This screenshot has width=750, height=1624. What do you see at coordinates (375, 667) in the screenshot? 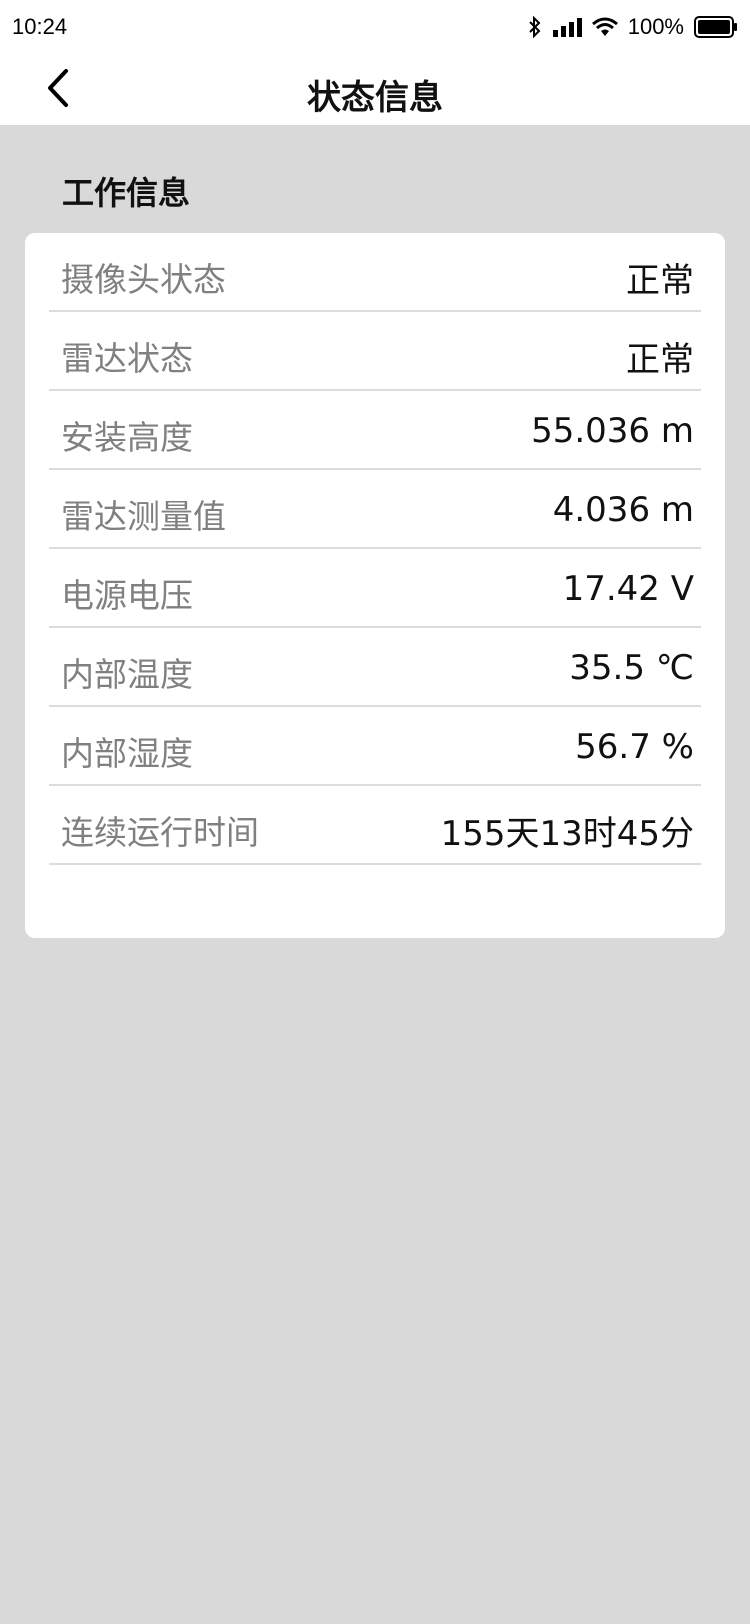
I see `info-row-internal-temperature: 内部温度 35.5 ℃` at bounding box center [375, 667].